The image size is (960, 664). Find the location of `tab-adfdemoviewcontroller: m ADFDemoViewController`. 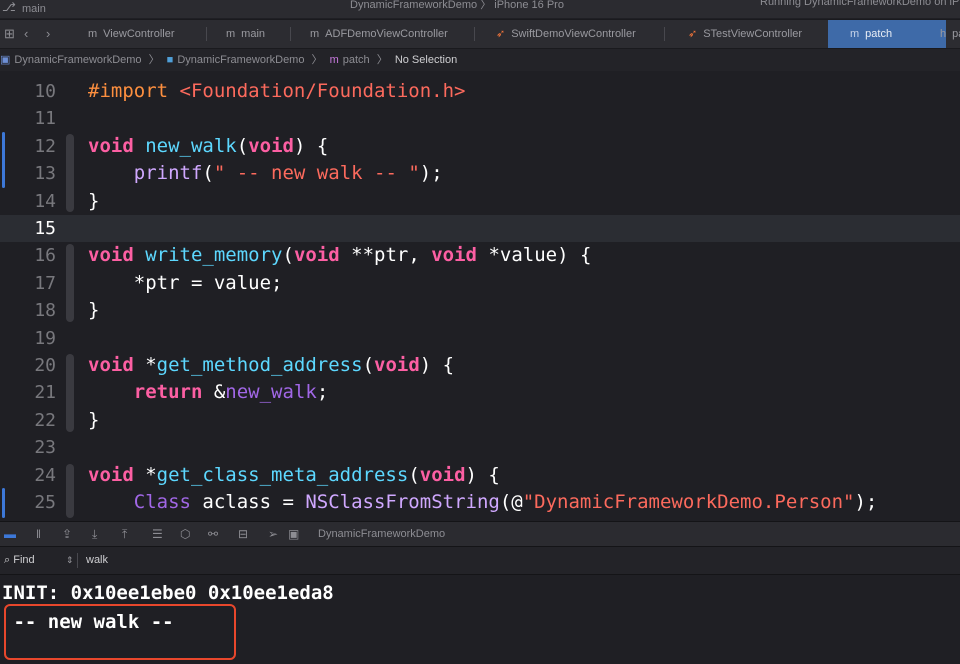

tab-adfdemoviewcontroller: m ADFDemoViewController is located at coordinates (379, 34).